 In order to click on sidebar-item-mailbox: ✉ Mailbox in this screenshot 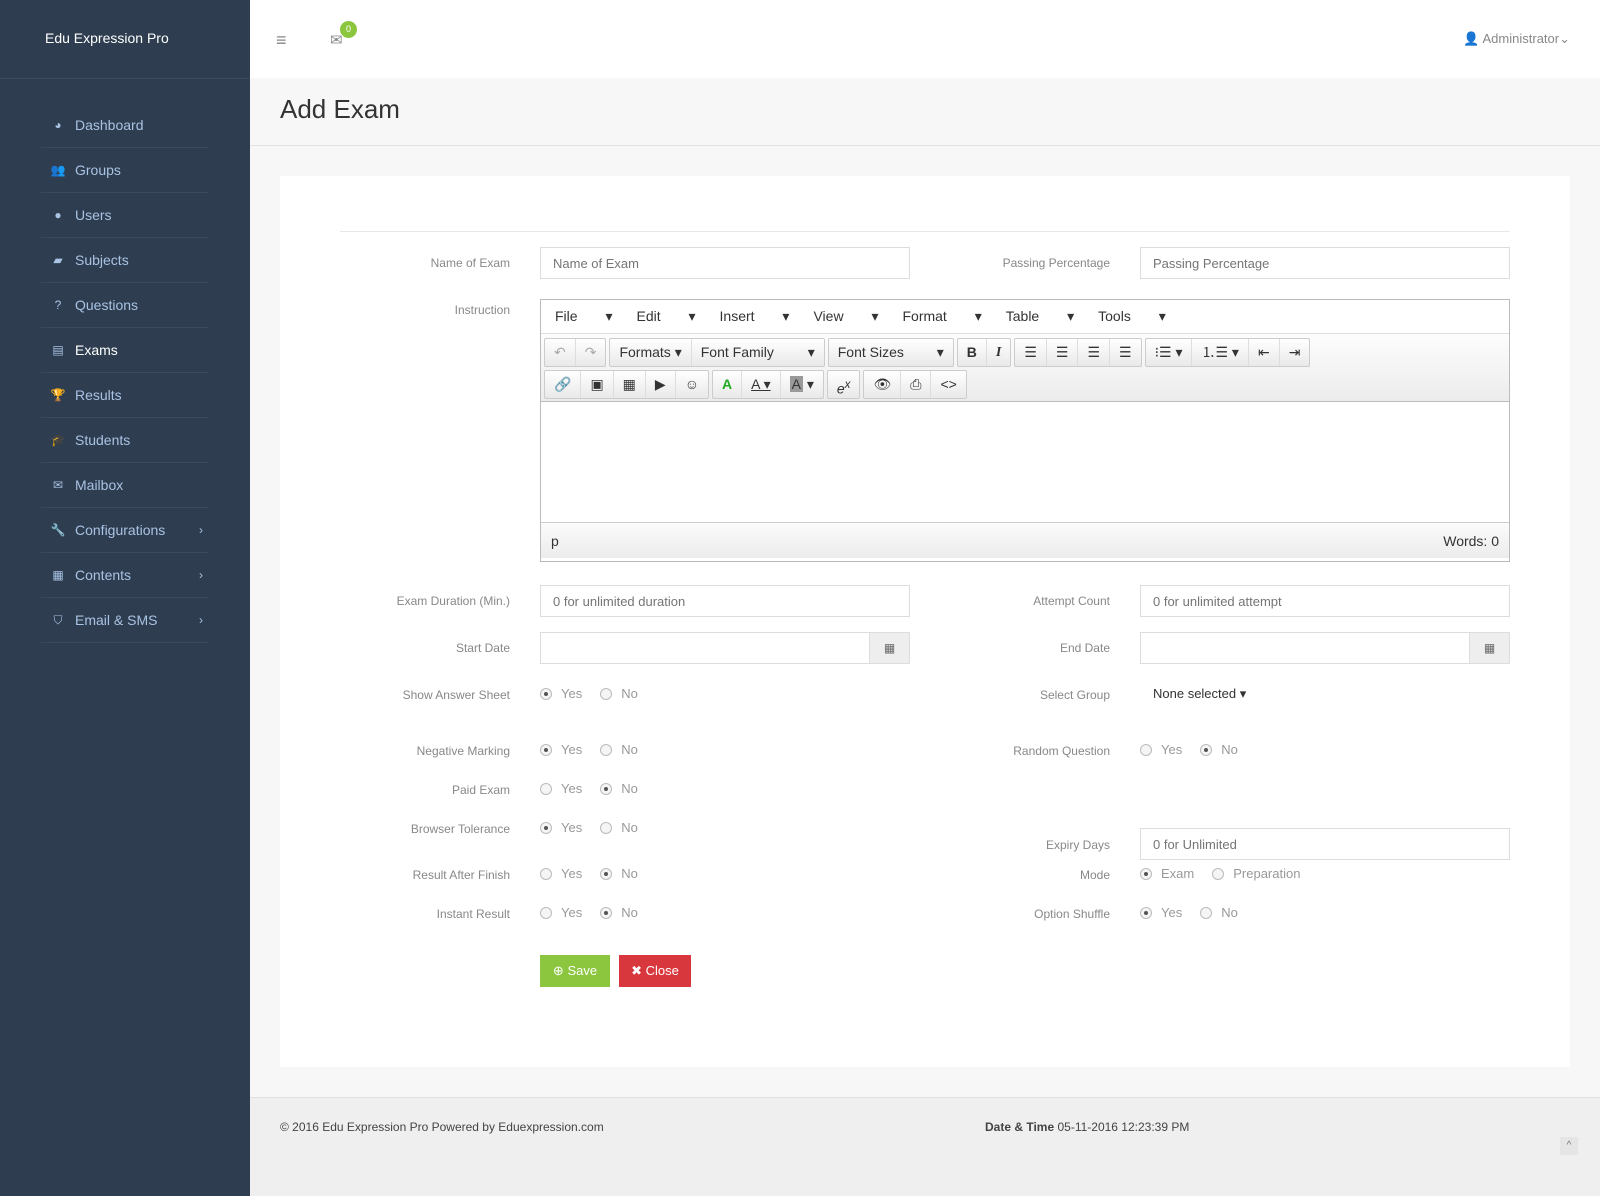, I will do `click(125, 485)`.